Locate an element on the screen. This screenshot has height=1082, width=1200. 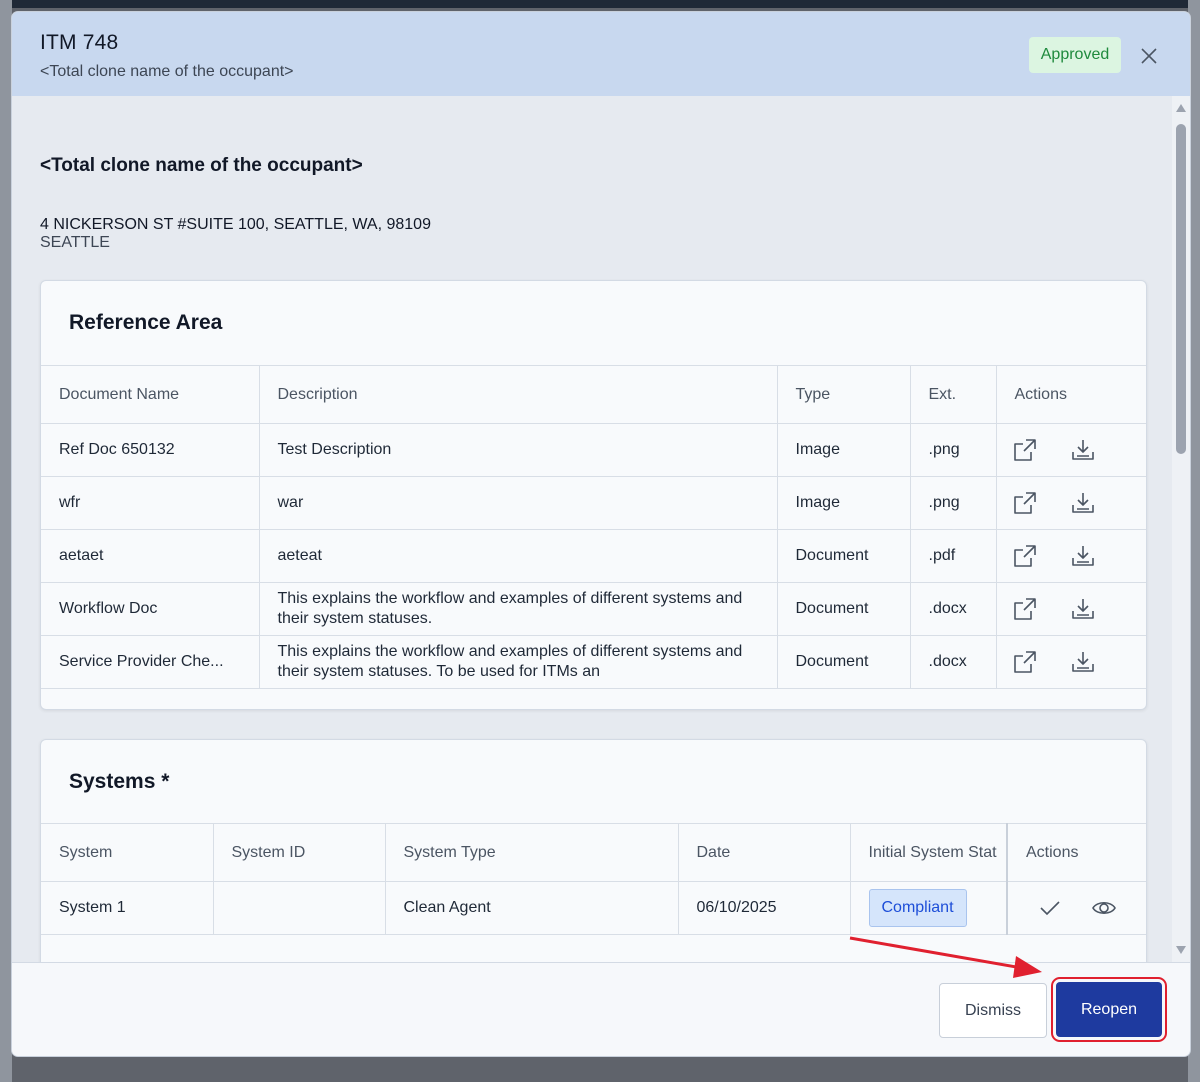
table-row: wfr war Image .png is located at coordinates (593, 503).